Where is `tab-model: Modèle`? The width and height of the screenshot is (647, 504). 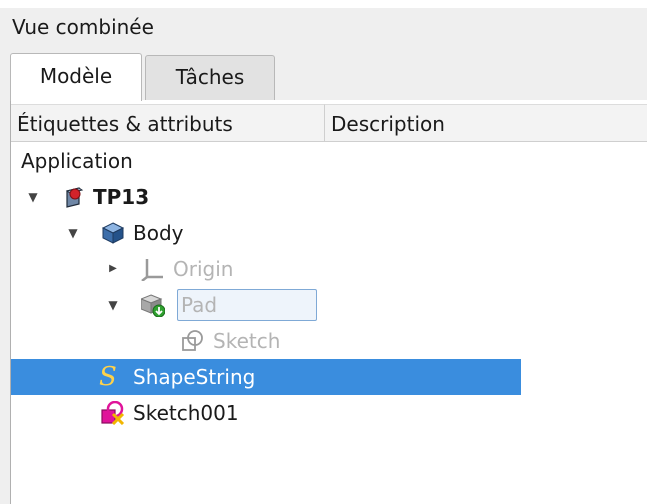 tab-model: Modèle is located at coordinates (76, 77).